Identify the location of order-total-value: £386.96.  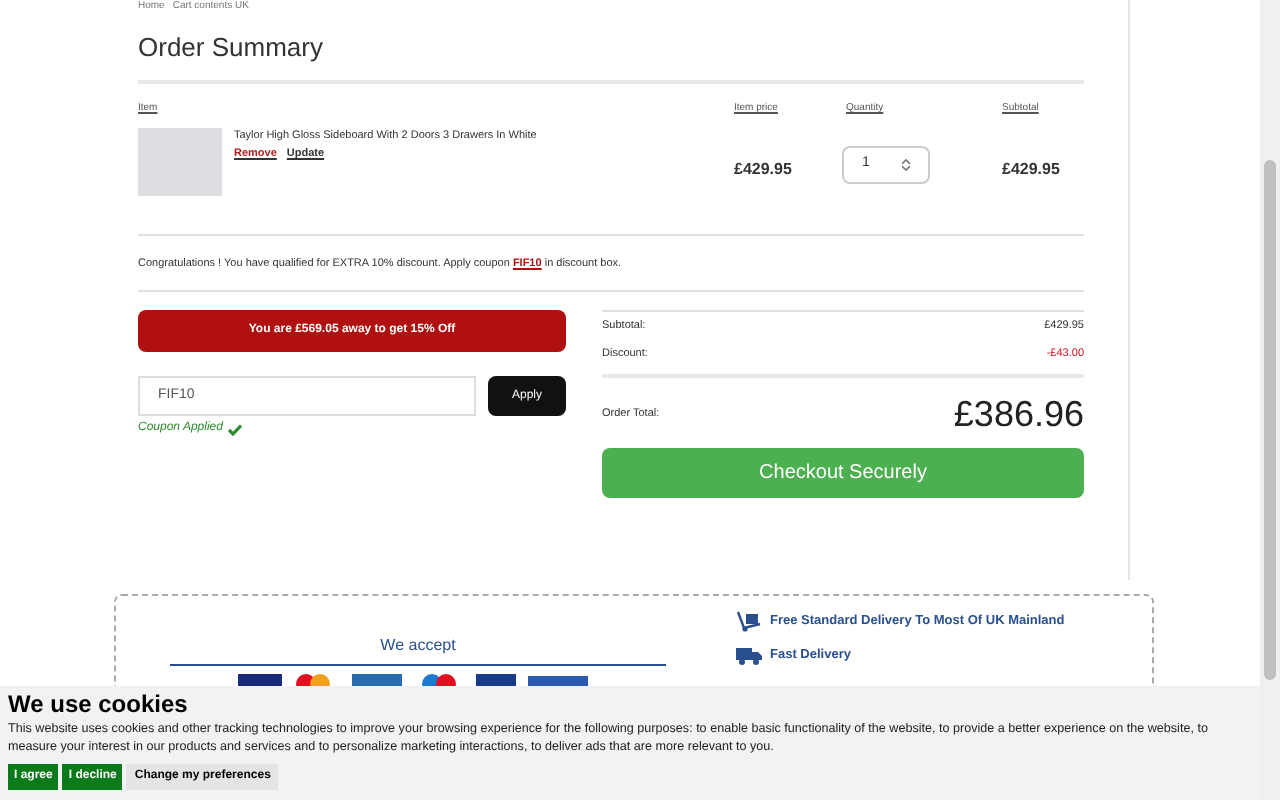
(1018, 414).